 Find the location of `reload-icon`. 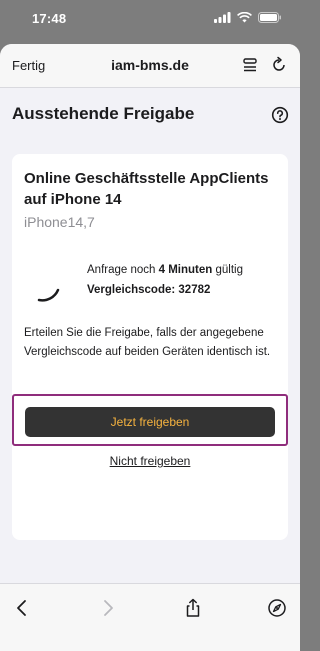

reload-icon is located at coordinates (279, 65).